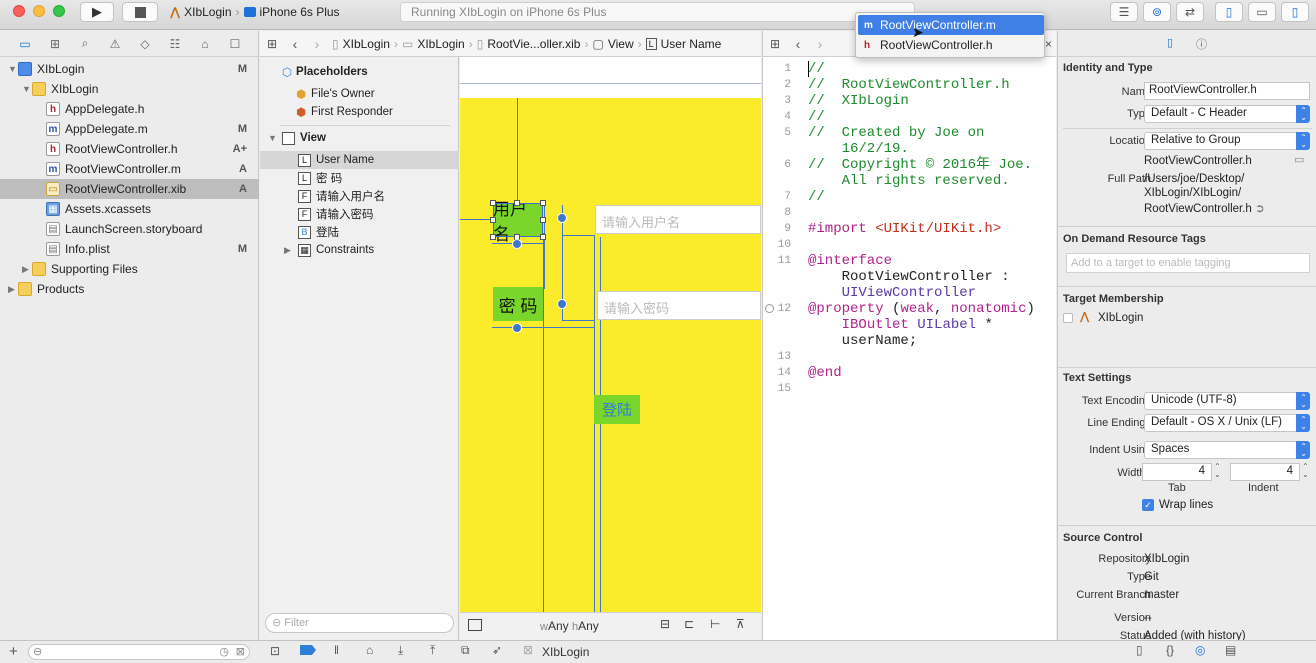  What do you see at coordinates (715, 624) in the screenshot?
I see `pin-icon: ⊢` at bounding box center [715, 624].